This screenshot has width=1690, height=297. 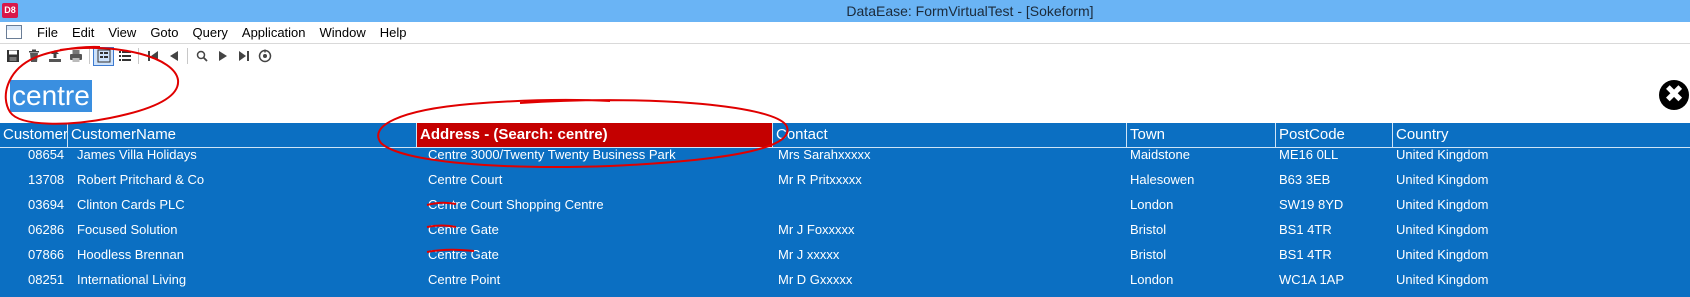 What do you see at coordinates (51, 96) in the screenshot?
I see `search-input: centre` at bounding box center [51, 96].